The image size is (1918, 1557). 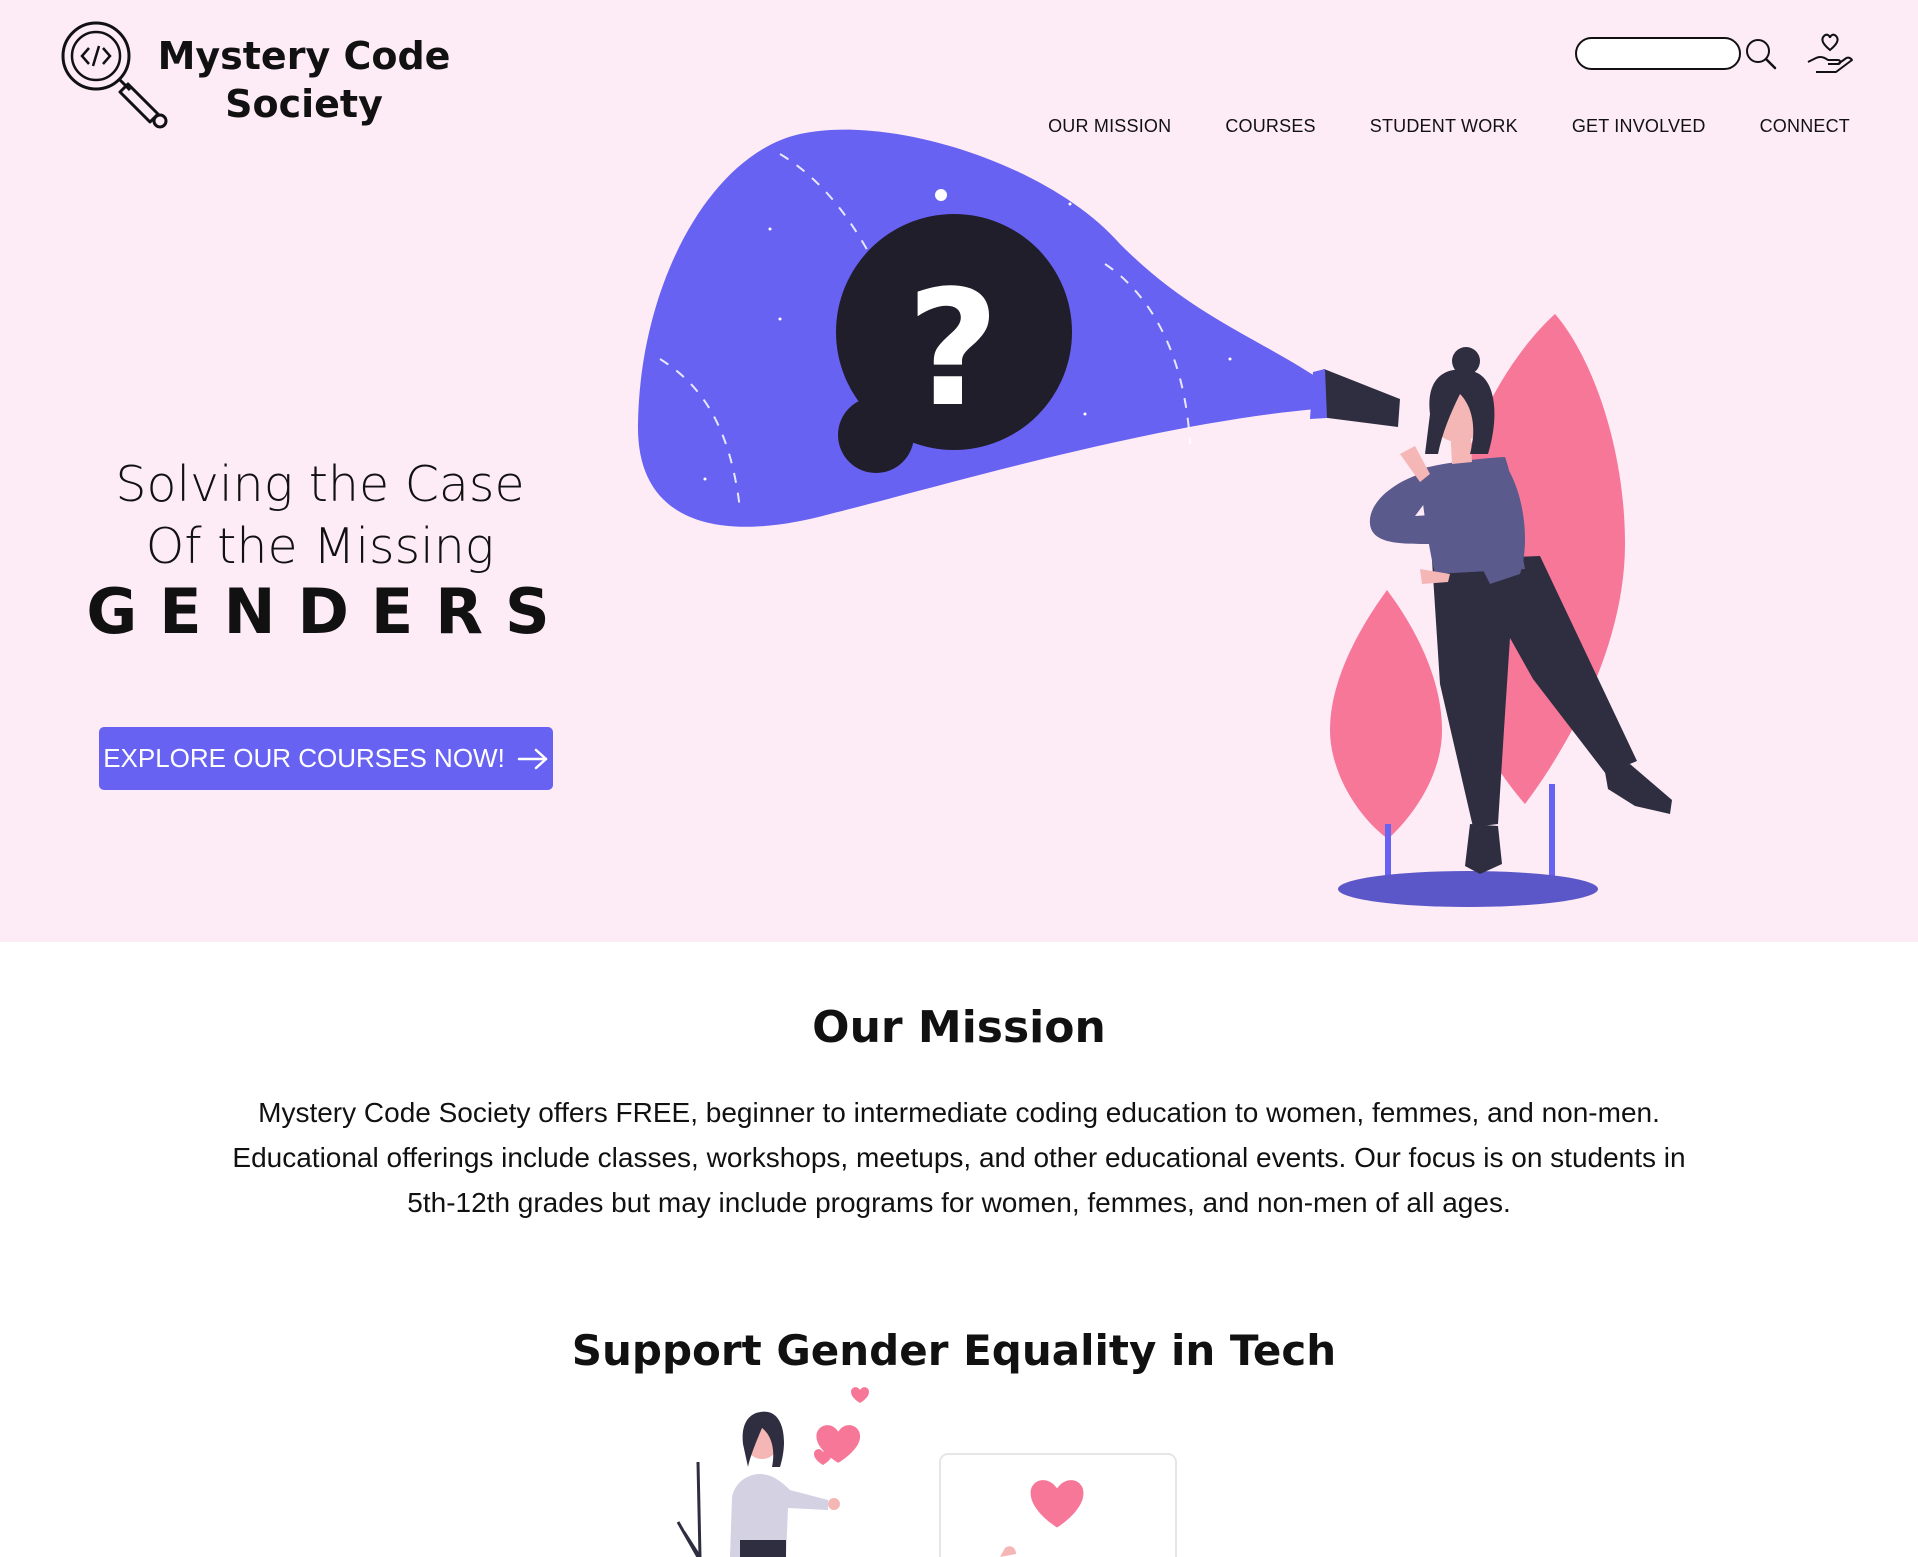 I want to click on logo: Mystery Code Society, so click(x=254, y=74).